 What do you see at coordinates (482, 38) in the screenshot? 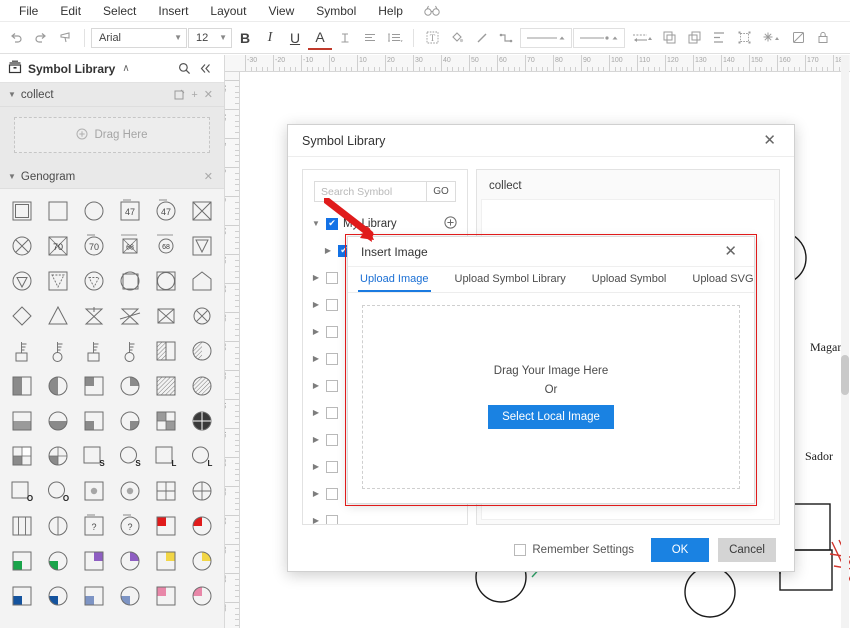
I see `pen-line-icon` at bounding box center [482, 38].